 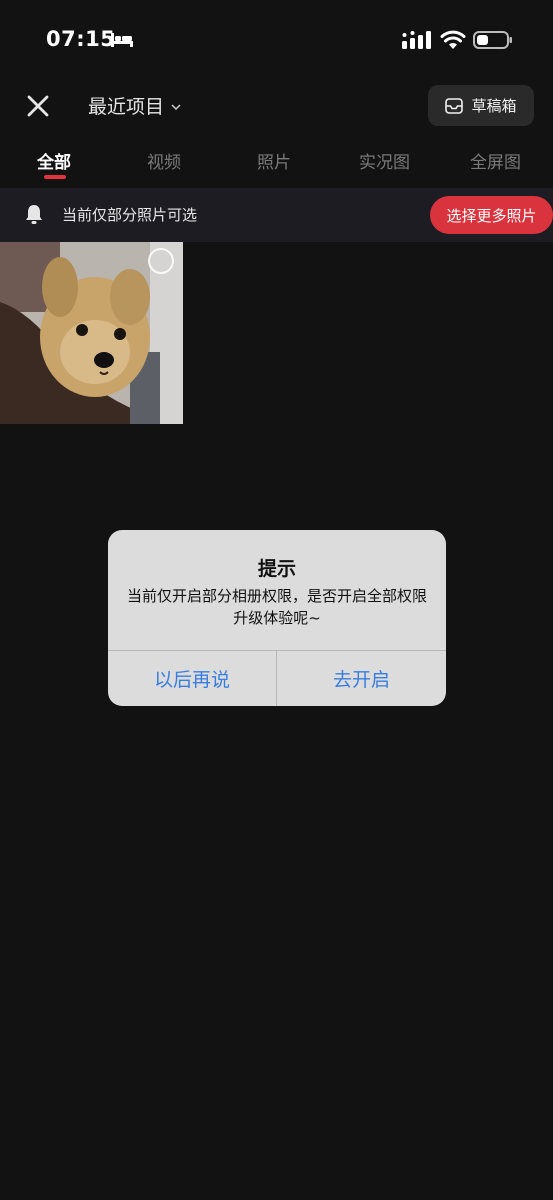 What do you see at coordinates (54, 160) in the screenshot?
I see `tab-all: 全部` at bounding box center [54, 160].